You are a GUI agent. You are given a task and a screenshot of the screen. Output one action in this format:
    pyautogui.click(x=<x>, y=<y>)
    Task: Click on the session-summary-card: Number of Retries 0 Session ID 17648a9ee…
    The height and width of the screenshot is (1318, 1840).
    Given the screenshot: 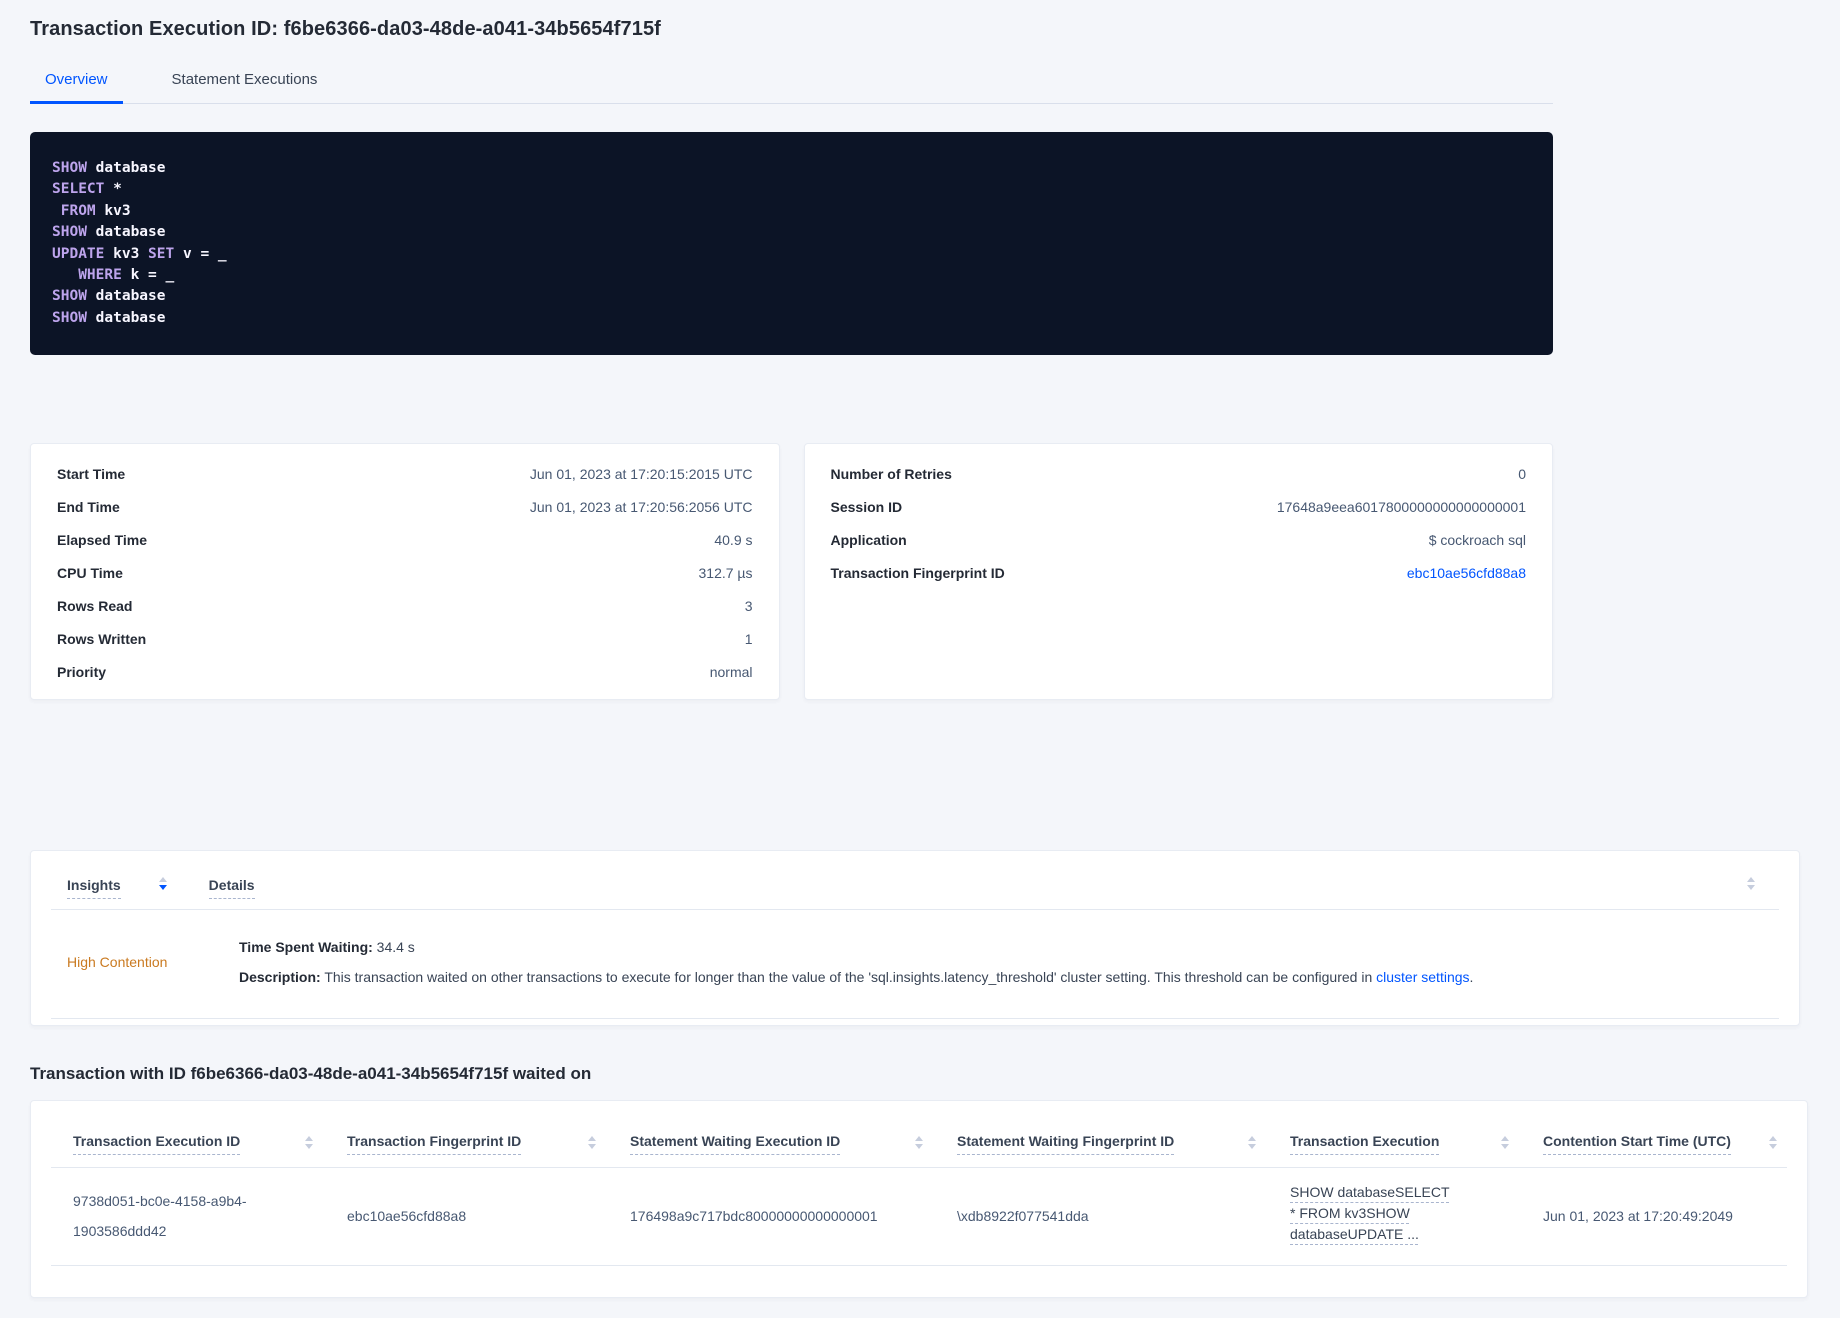 What is the action you would take?
    pyautogui.click(x=1178, y=571)
    